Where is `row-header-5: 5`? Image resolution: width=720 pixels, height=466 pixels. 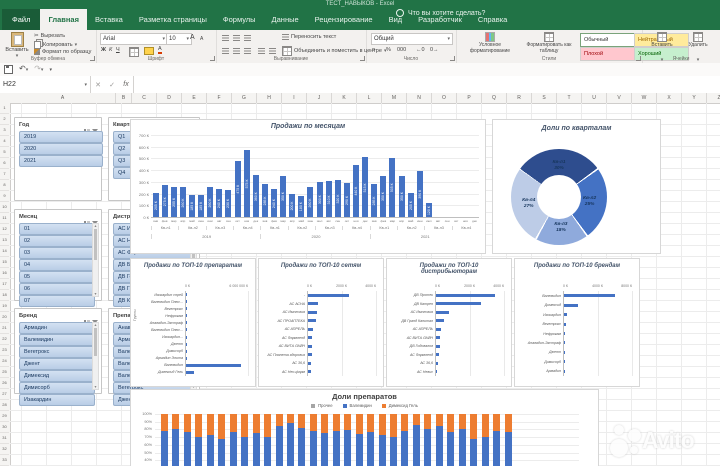 row-header-5: 5 is located at coordinates (4, 152).